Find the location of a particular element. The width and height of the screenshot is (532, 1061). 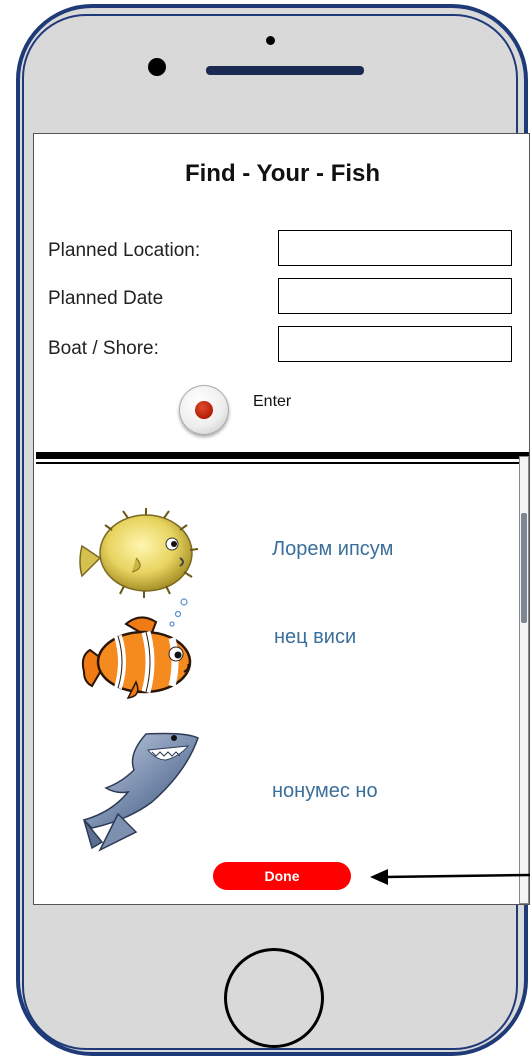

planned-location-label: Planned Location: is located at coordinates (124, 250).